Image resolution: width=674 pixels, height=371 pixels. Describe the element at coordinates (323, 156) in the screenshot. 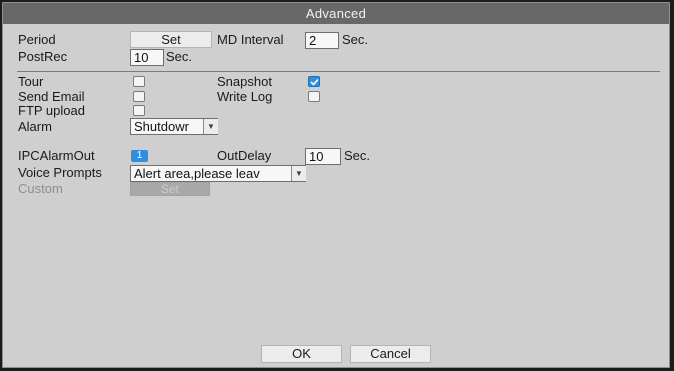

I see `out-delay-input: 10` at that location.